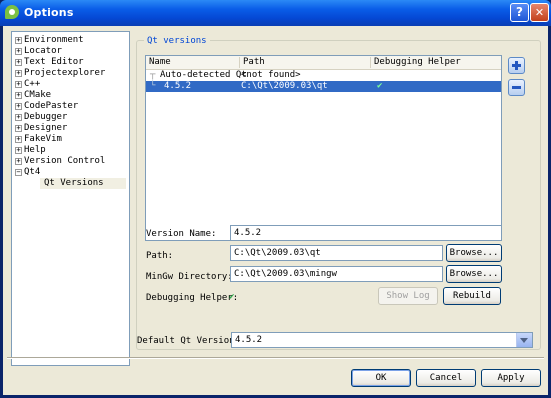  Describe the element at coordinates (275, 13) in the screenshot. I see `title-bar: Options ? ✕` at that location.